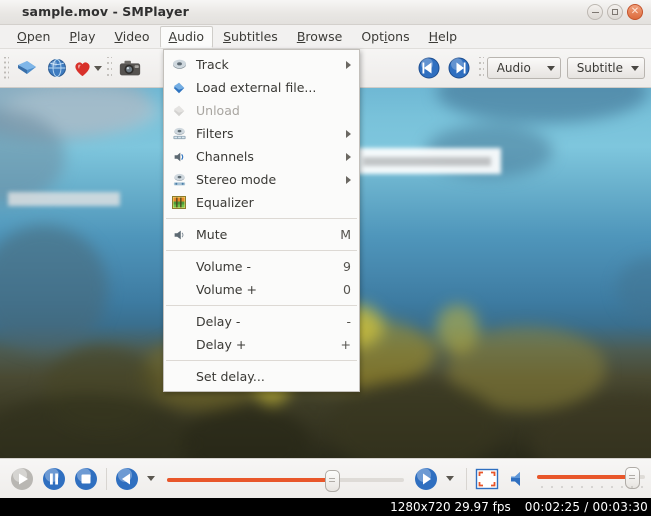 This screenshot has height=516, width=651. I want to click on menu-item-track: Track, so click(261, 64).